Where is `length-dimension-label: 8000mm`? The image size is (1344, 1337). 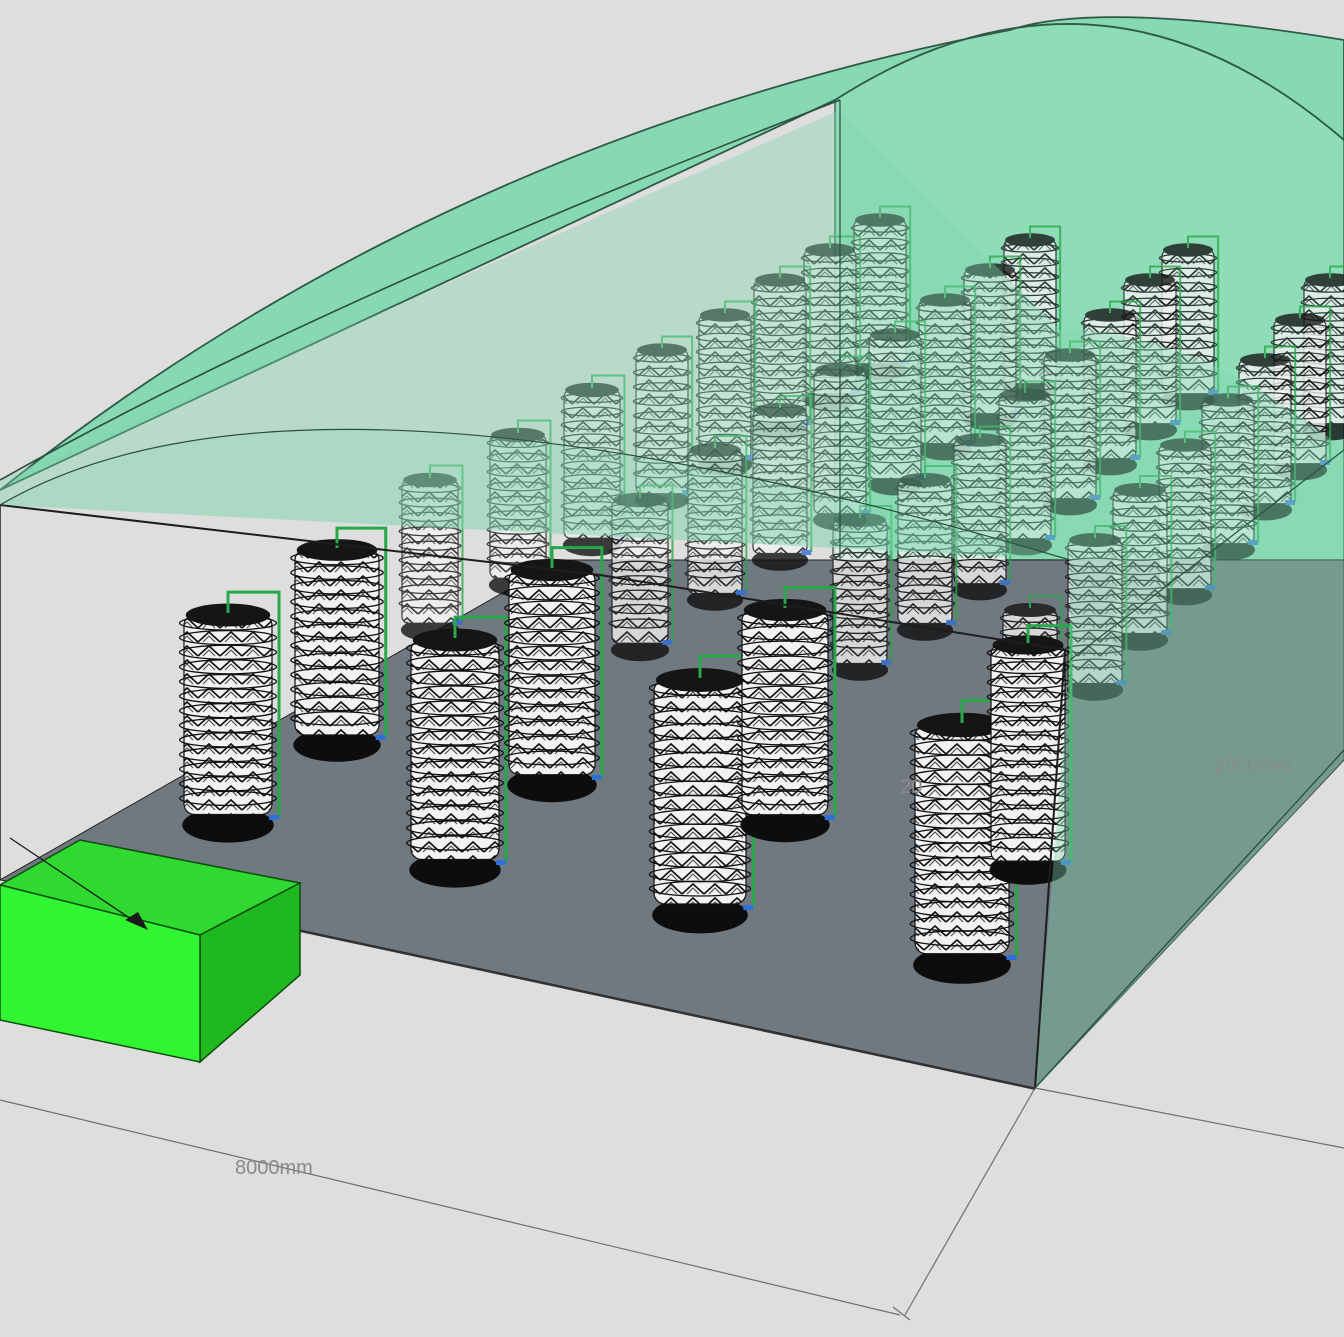
length-dimension-label: 8000mm is located at coordinates (274, 1168).